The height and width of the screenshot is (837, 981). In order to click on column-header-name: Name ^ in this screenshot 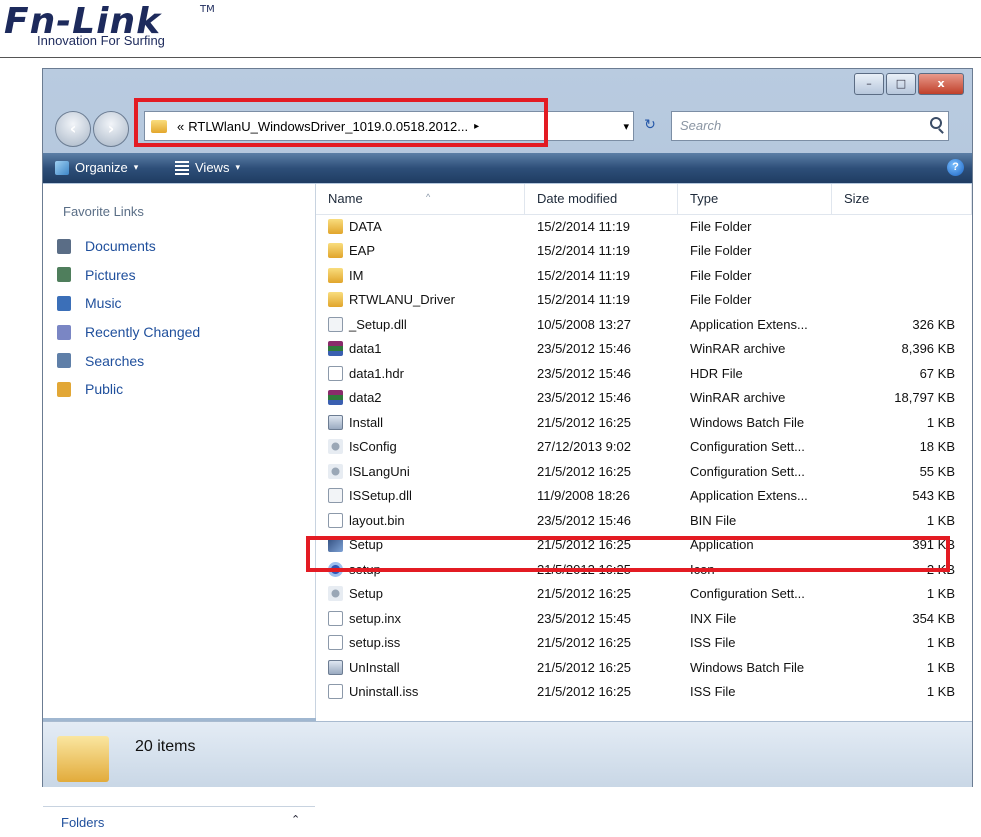, I will do `click(420, 199)`.